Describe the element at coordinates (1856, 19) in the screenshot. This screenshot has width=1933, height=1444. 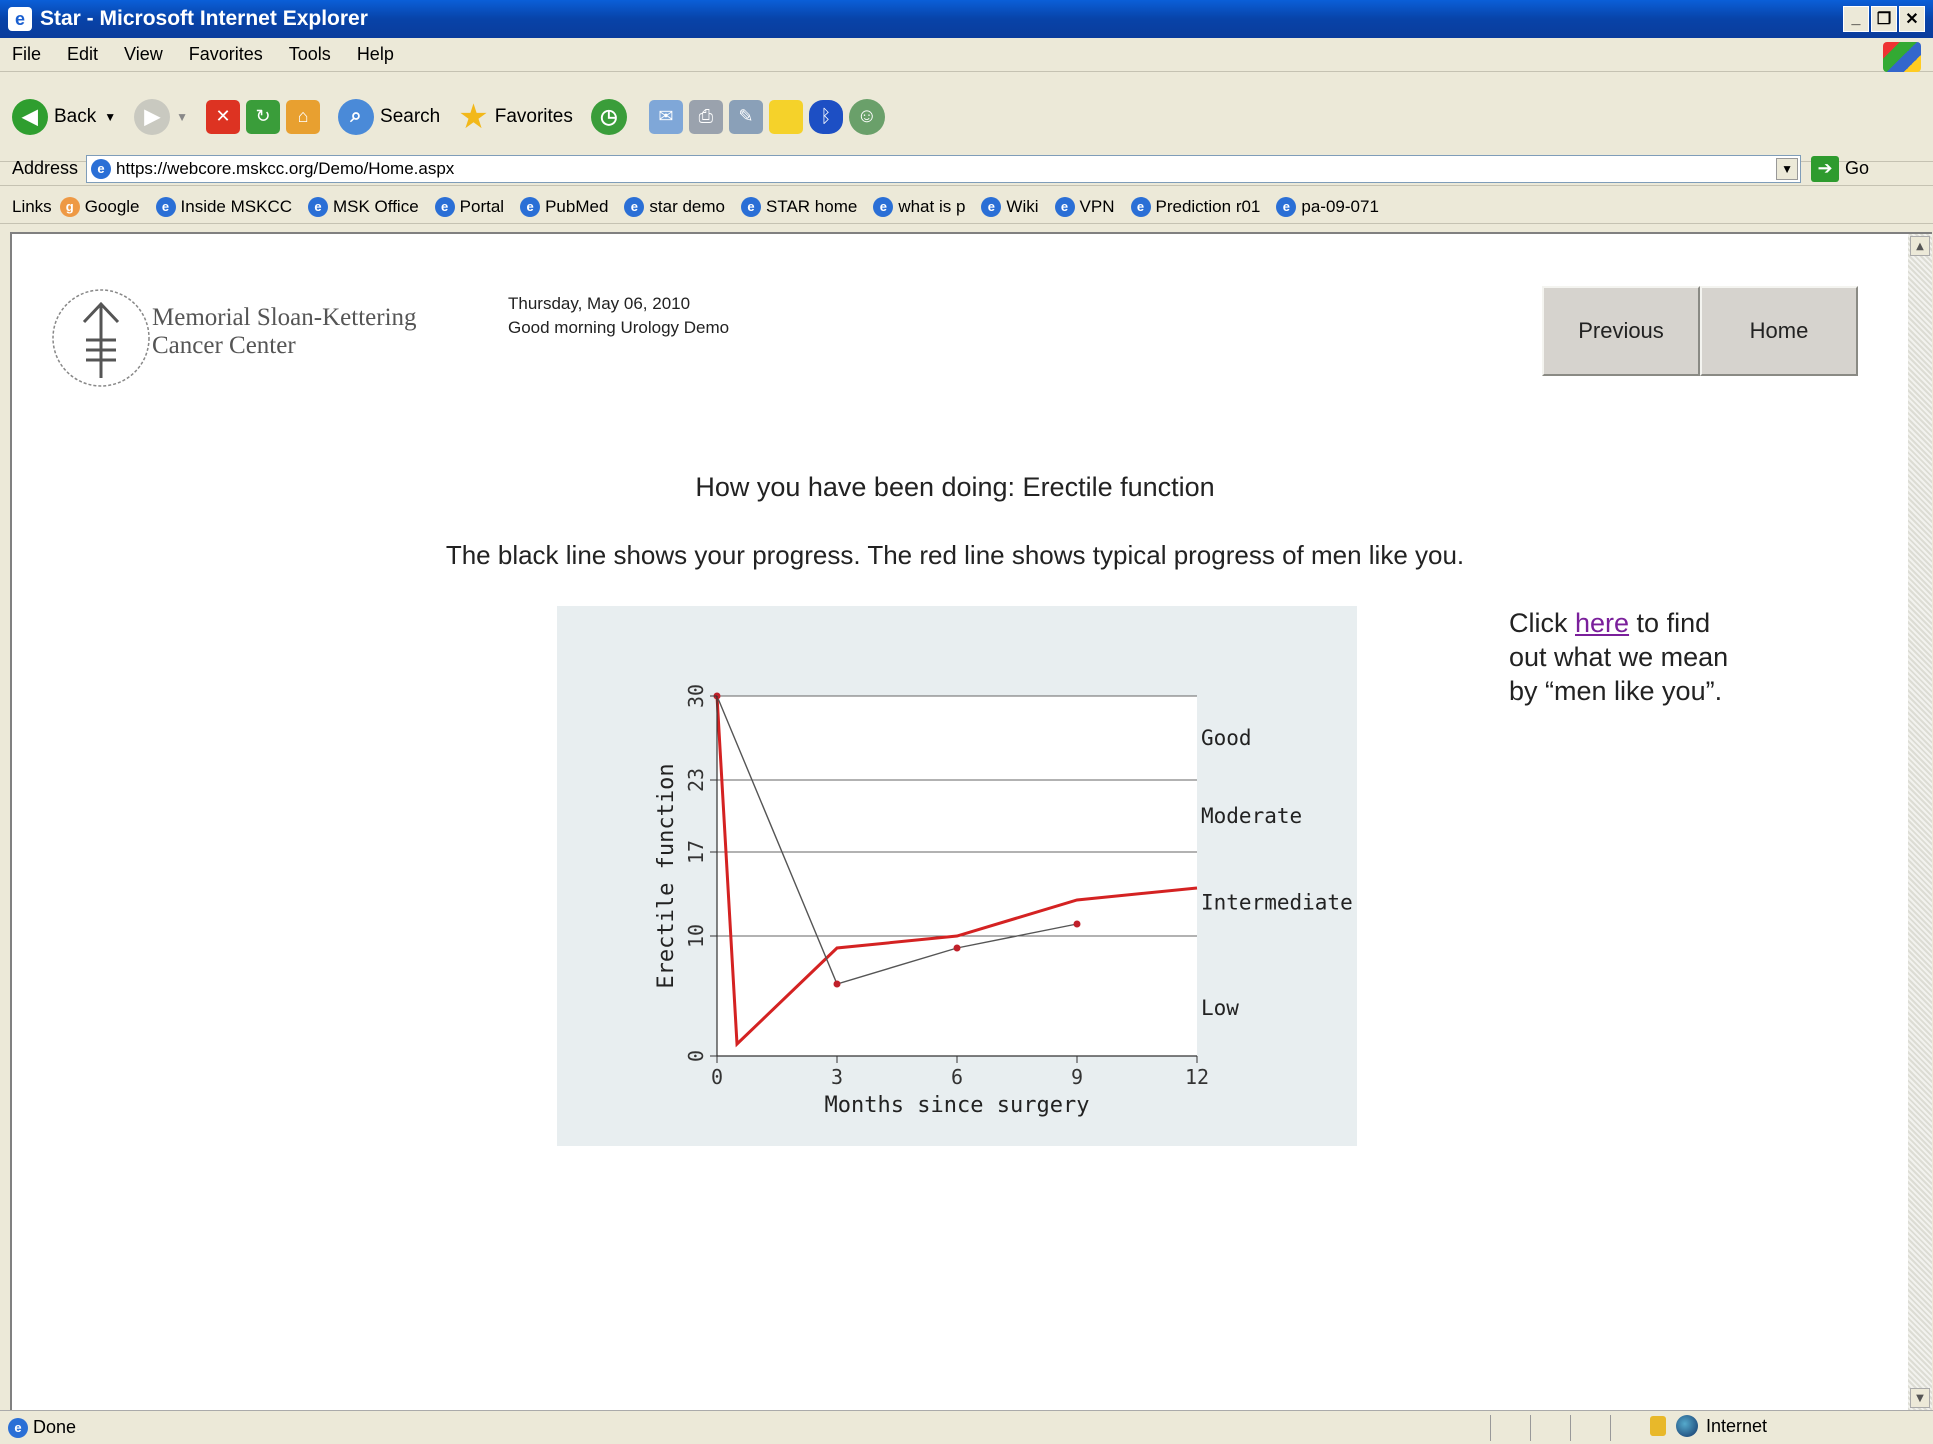
I see `minimize-button: _` at that location.